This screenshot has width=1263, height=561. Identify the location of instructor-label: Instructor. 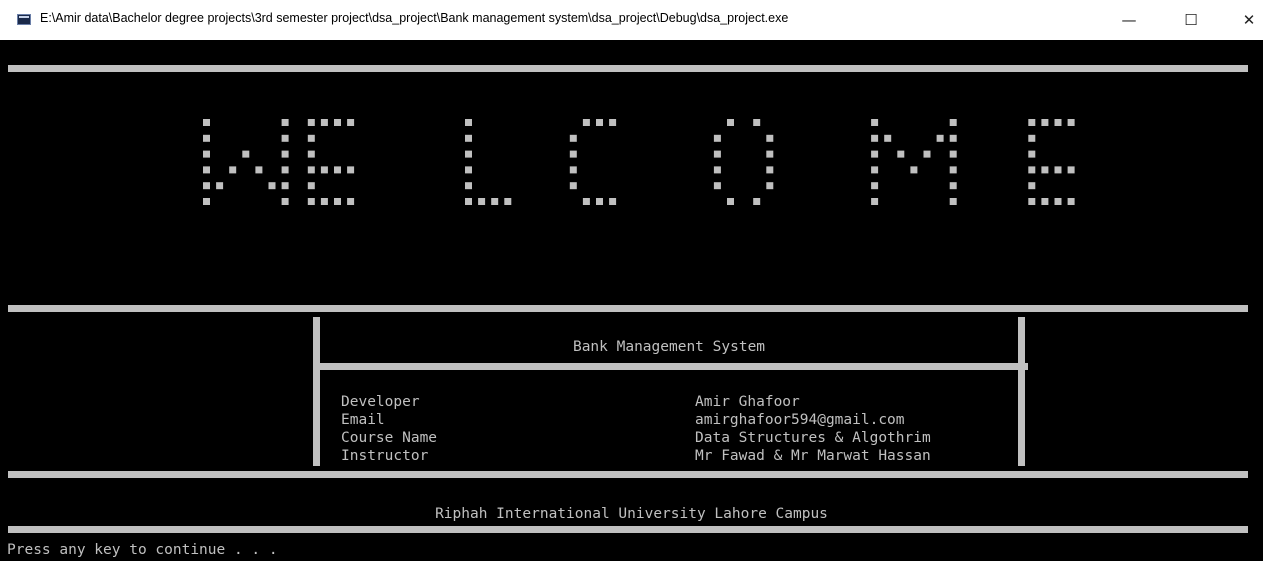
(385, 456).